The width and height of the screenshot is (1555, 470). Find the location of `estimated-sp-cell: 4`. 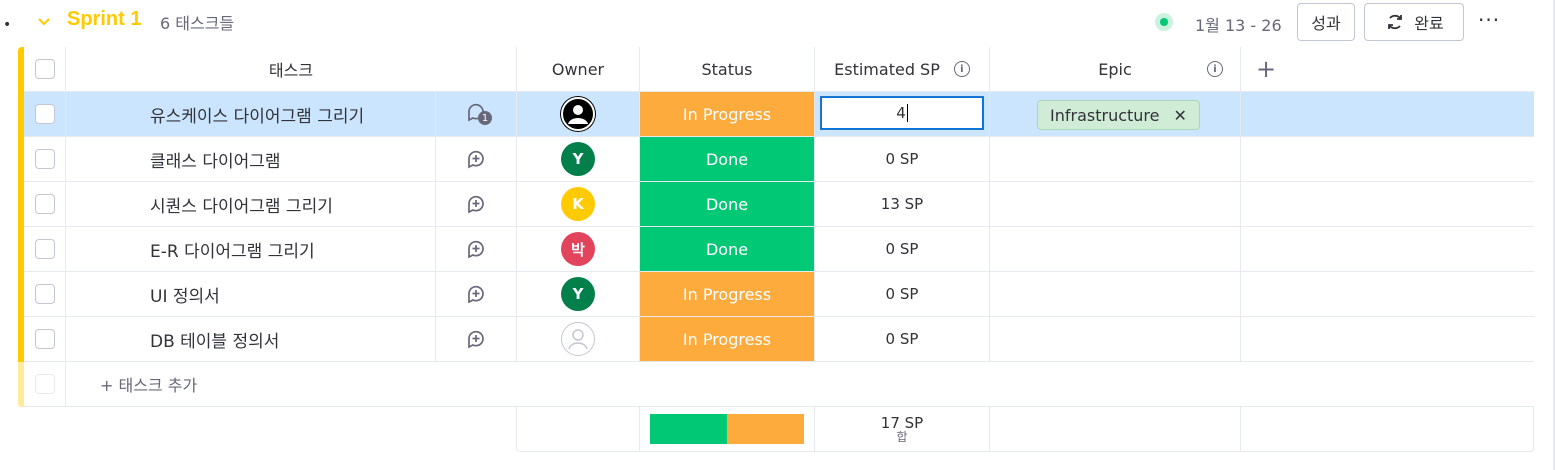

estimated-sp-cell: 4 is located at coordinates (902, 114).